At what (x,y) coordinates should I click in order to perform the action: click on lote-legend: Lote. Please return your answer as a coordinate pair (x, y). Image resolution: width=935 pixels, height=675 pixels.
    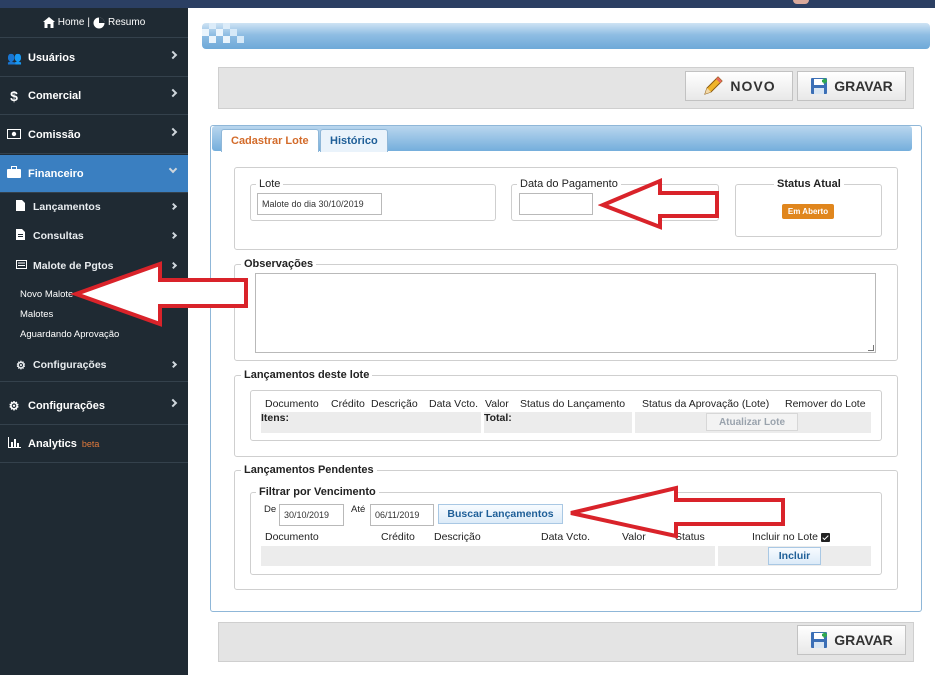
    Looking at the image, I should click on (270, 184).